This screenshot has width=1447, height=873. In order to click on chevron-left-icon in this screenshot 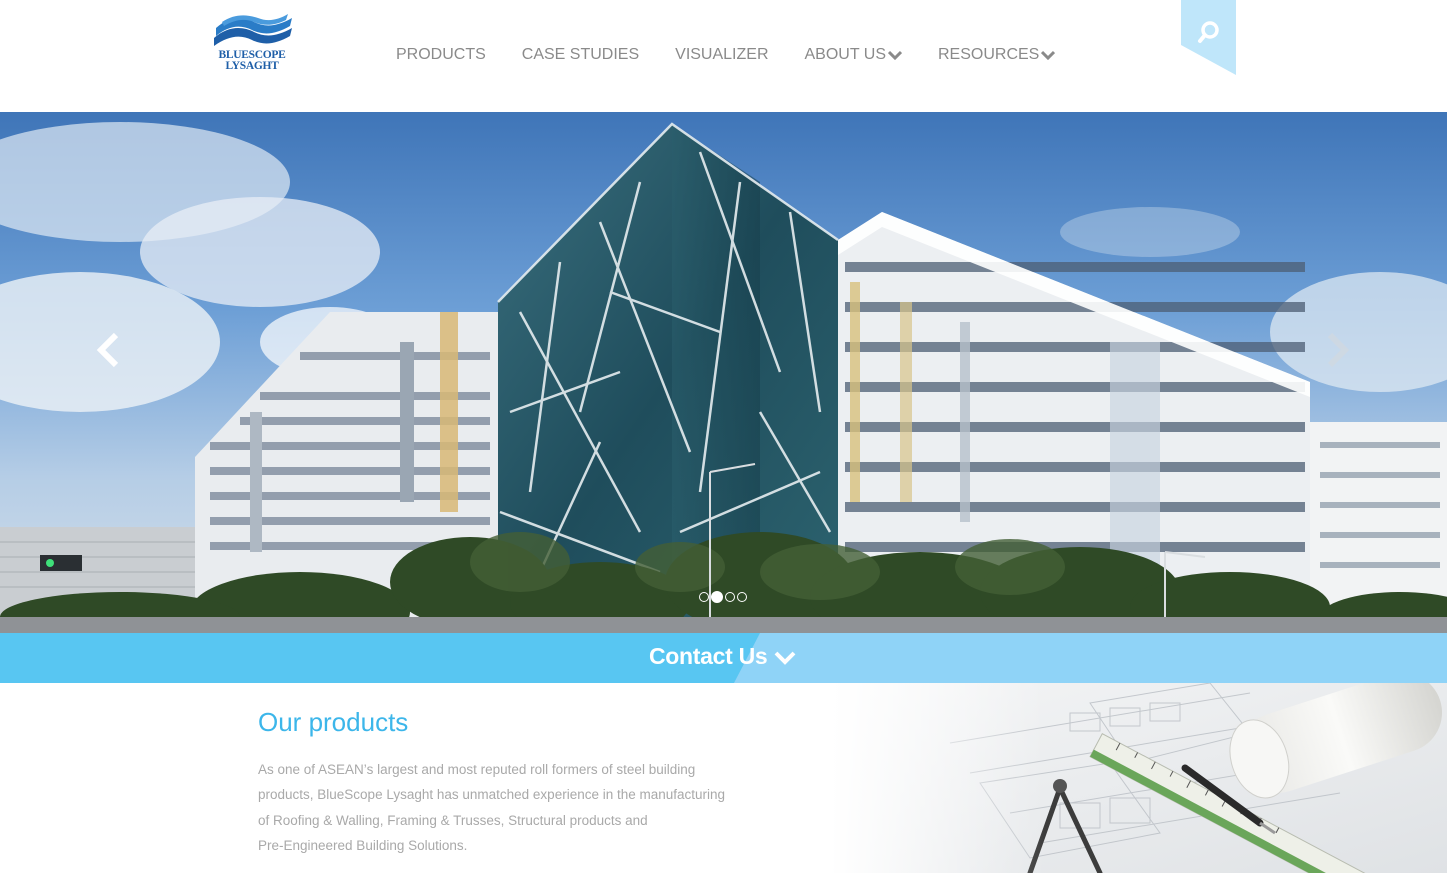, I will do `click(107, 350)`.